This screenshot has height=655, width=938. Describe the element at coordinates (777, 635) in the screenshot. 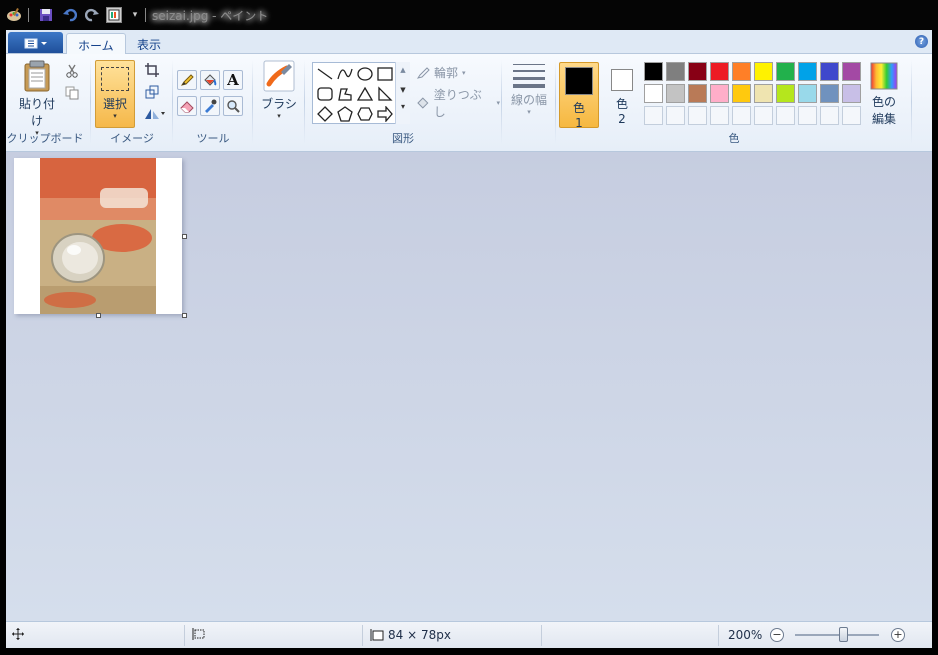

I see `zoom-out-button: −` at that location.